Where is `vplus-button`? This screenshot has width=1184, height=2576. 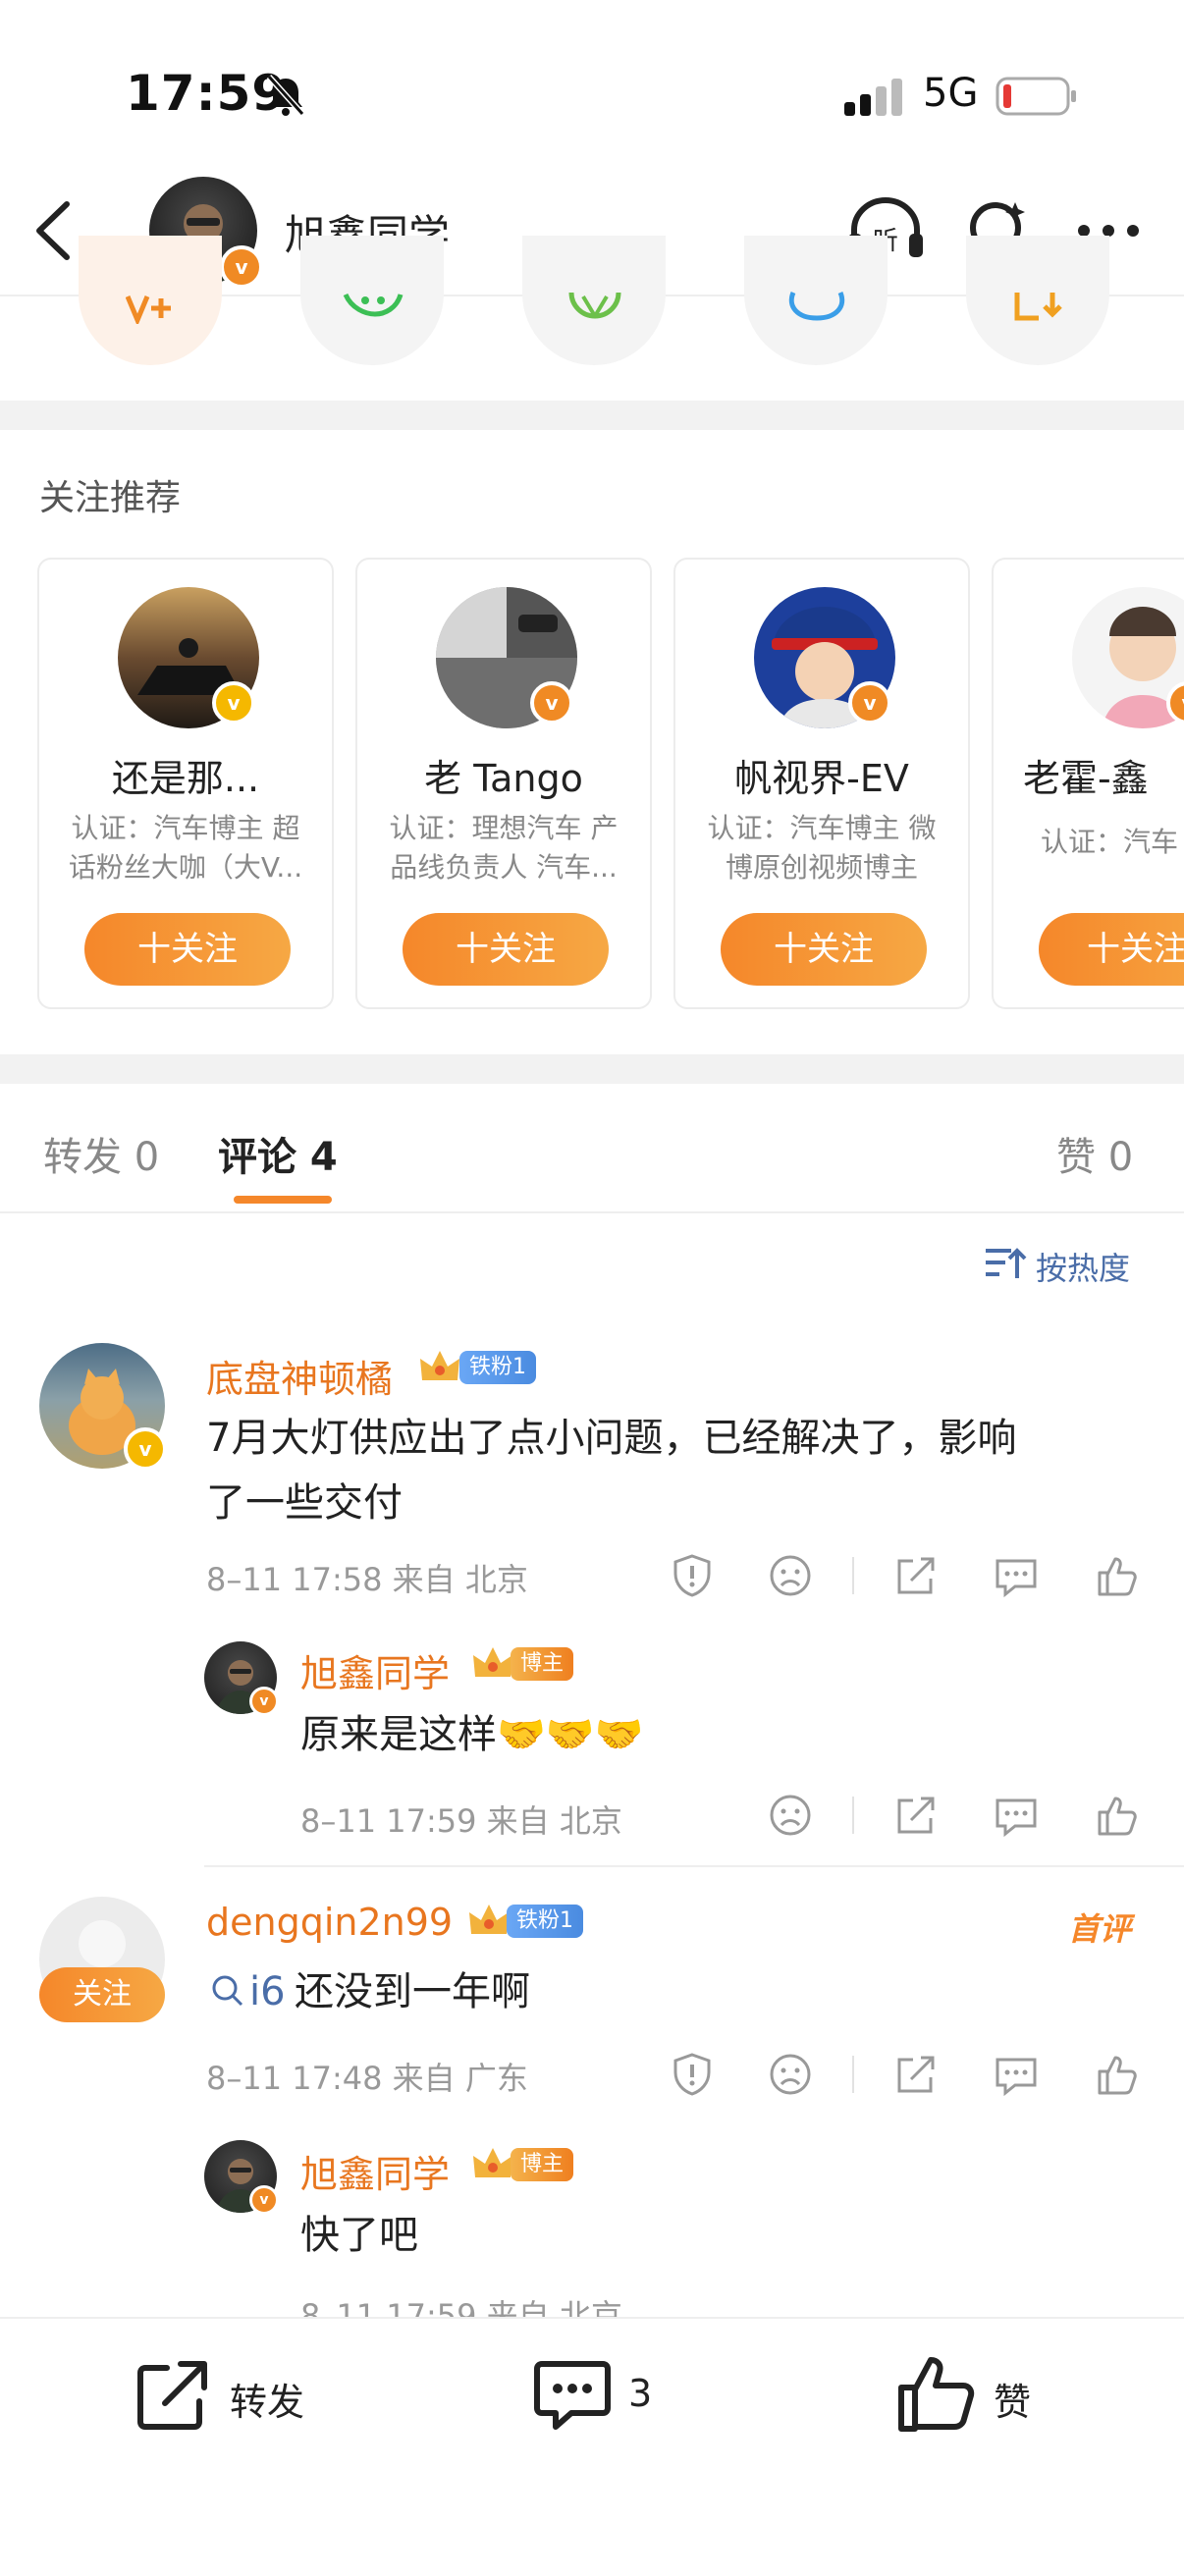 vplus-button is located at coordinates (150, 300).